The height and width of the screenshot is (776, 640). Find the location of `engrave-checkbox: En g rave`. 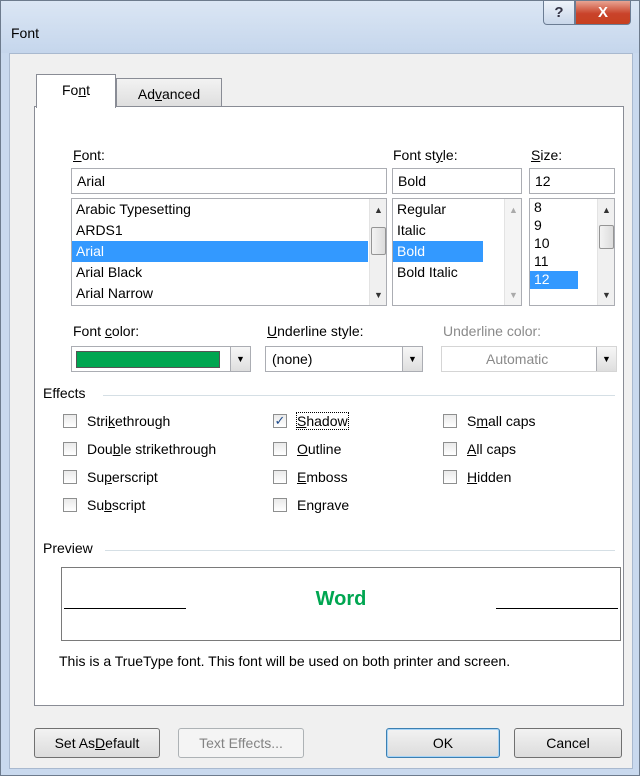

engrave-checkbox: En g rave is located at coordinates (311, 505).